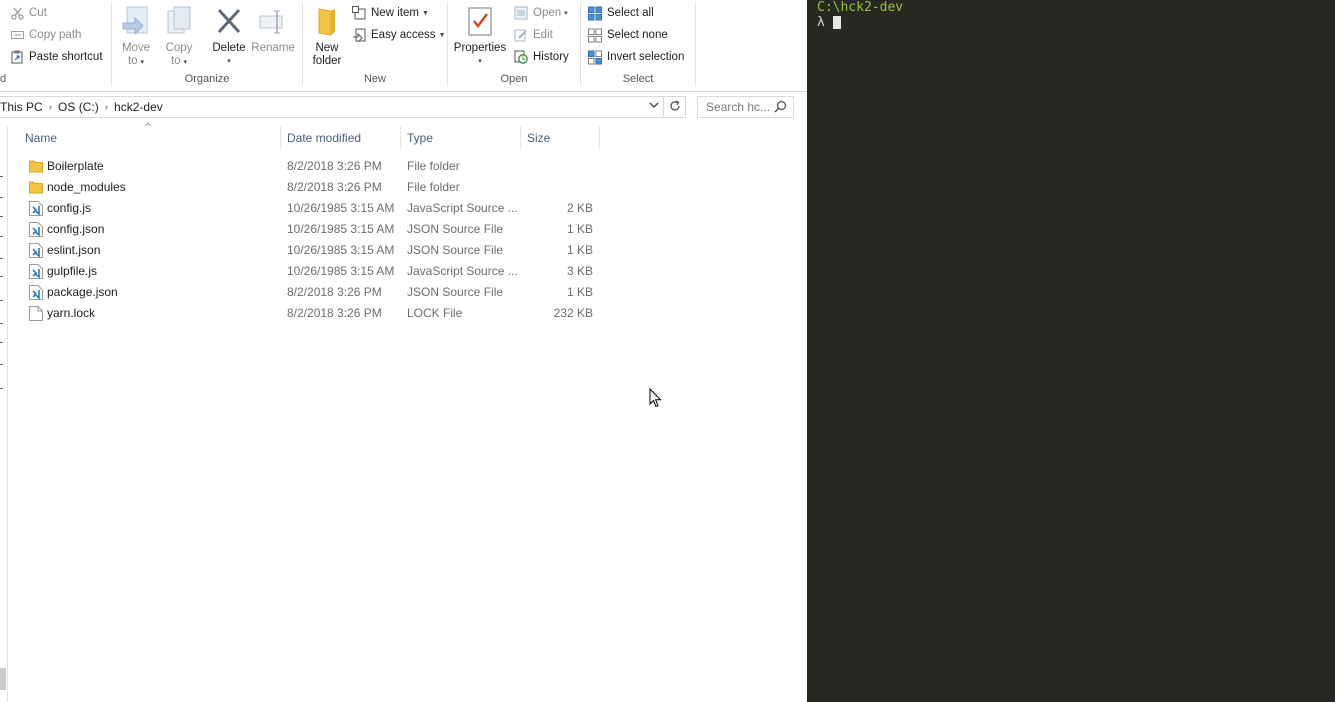  Describe the element at coordinates (229, 48) in the screenshot. I see `delete-label: Delete` at that location.